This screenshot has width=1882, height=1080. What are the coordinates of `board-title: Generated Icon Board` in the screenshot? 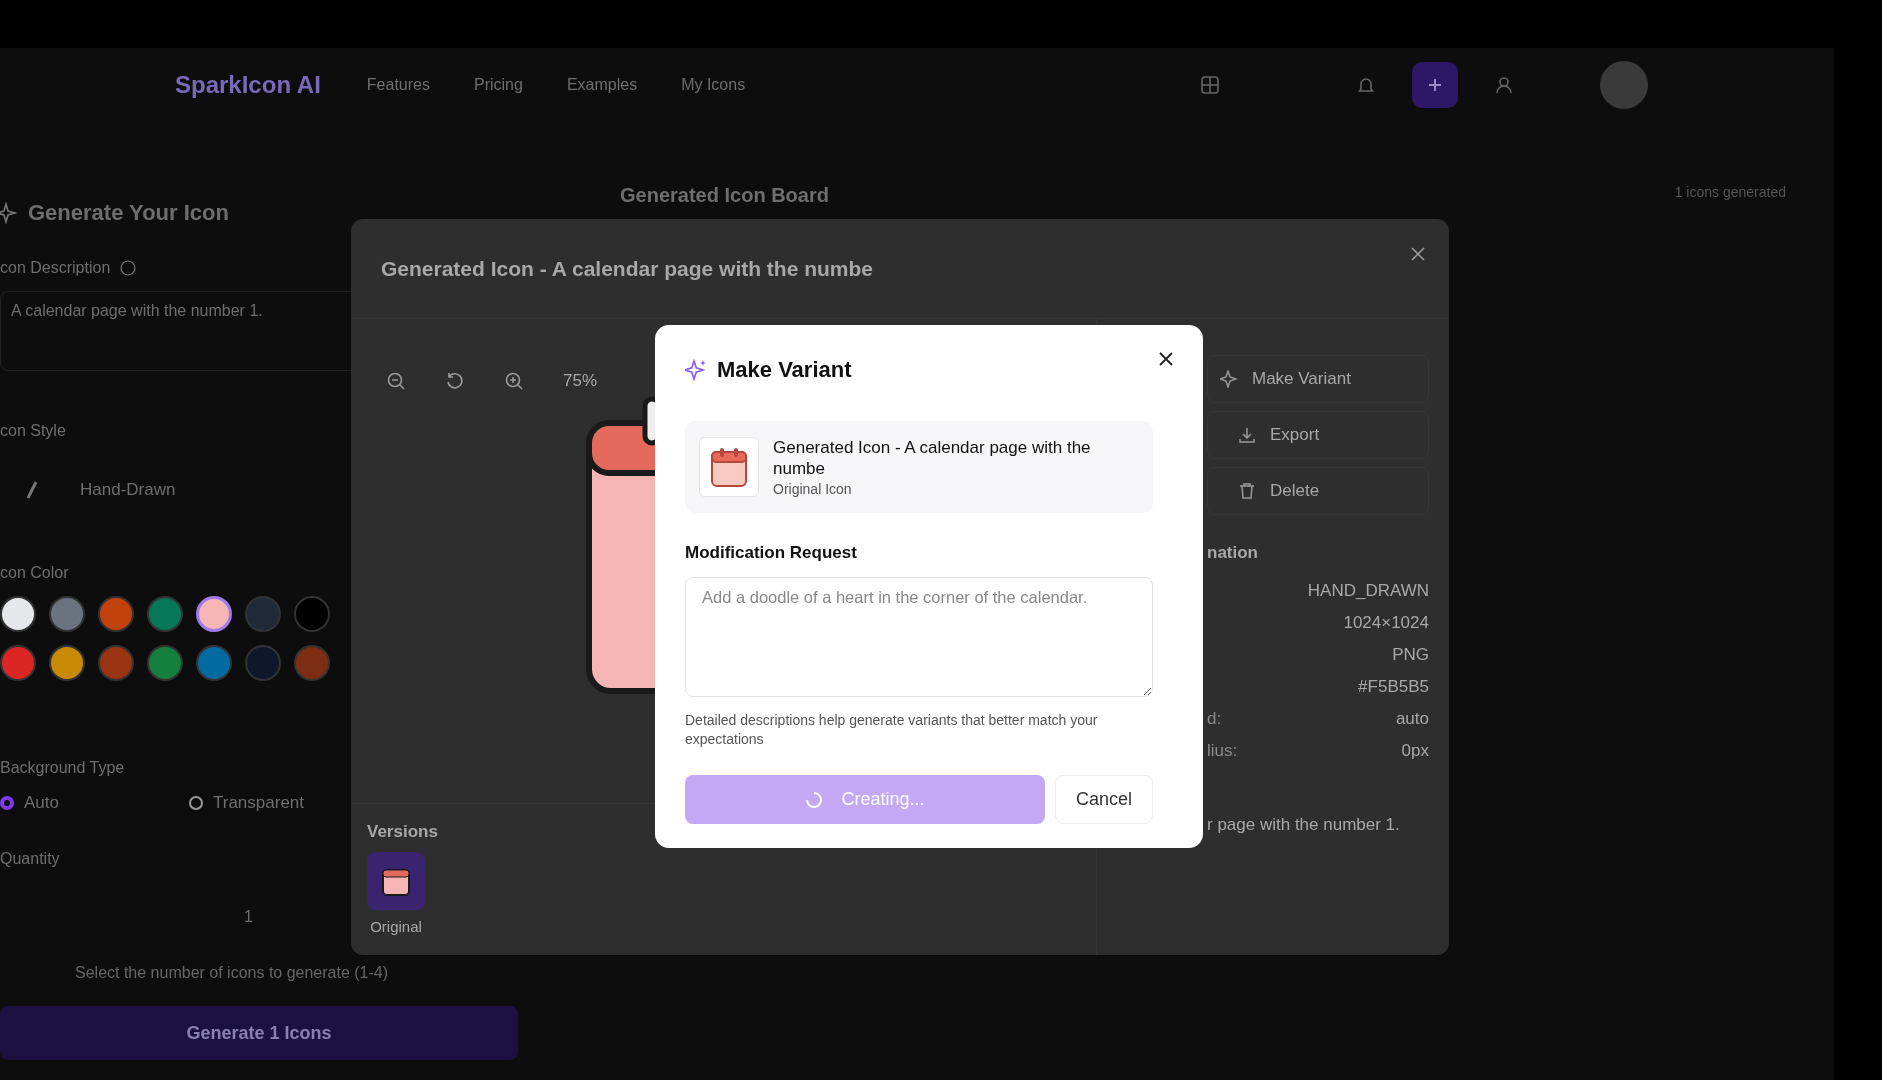 It's located at (724, 195).